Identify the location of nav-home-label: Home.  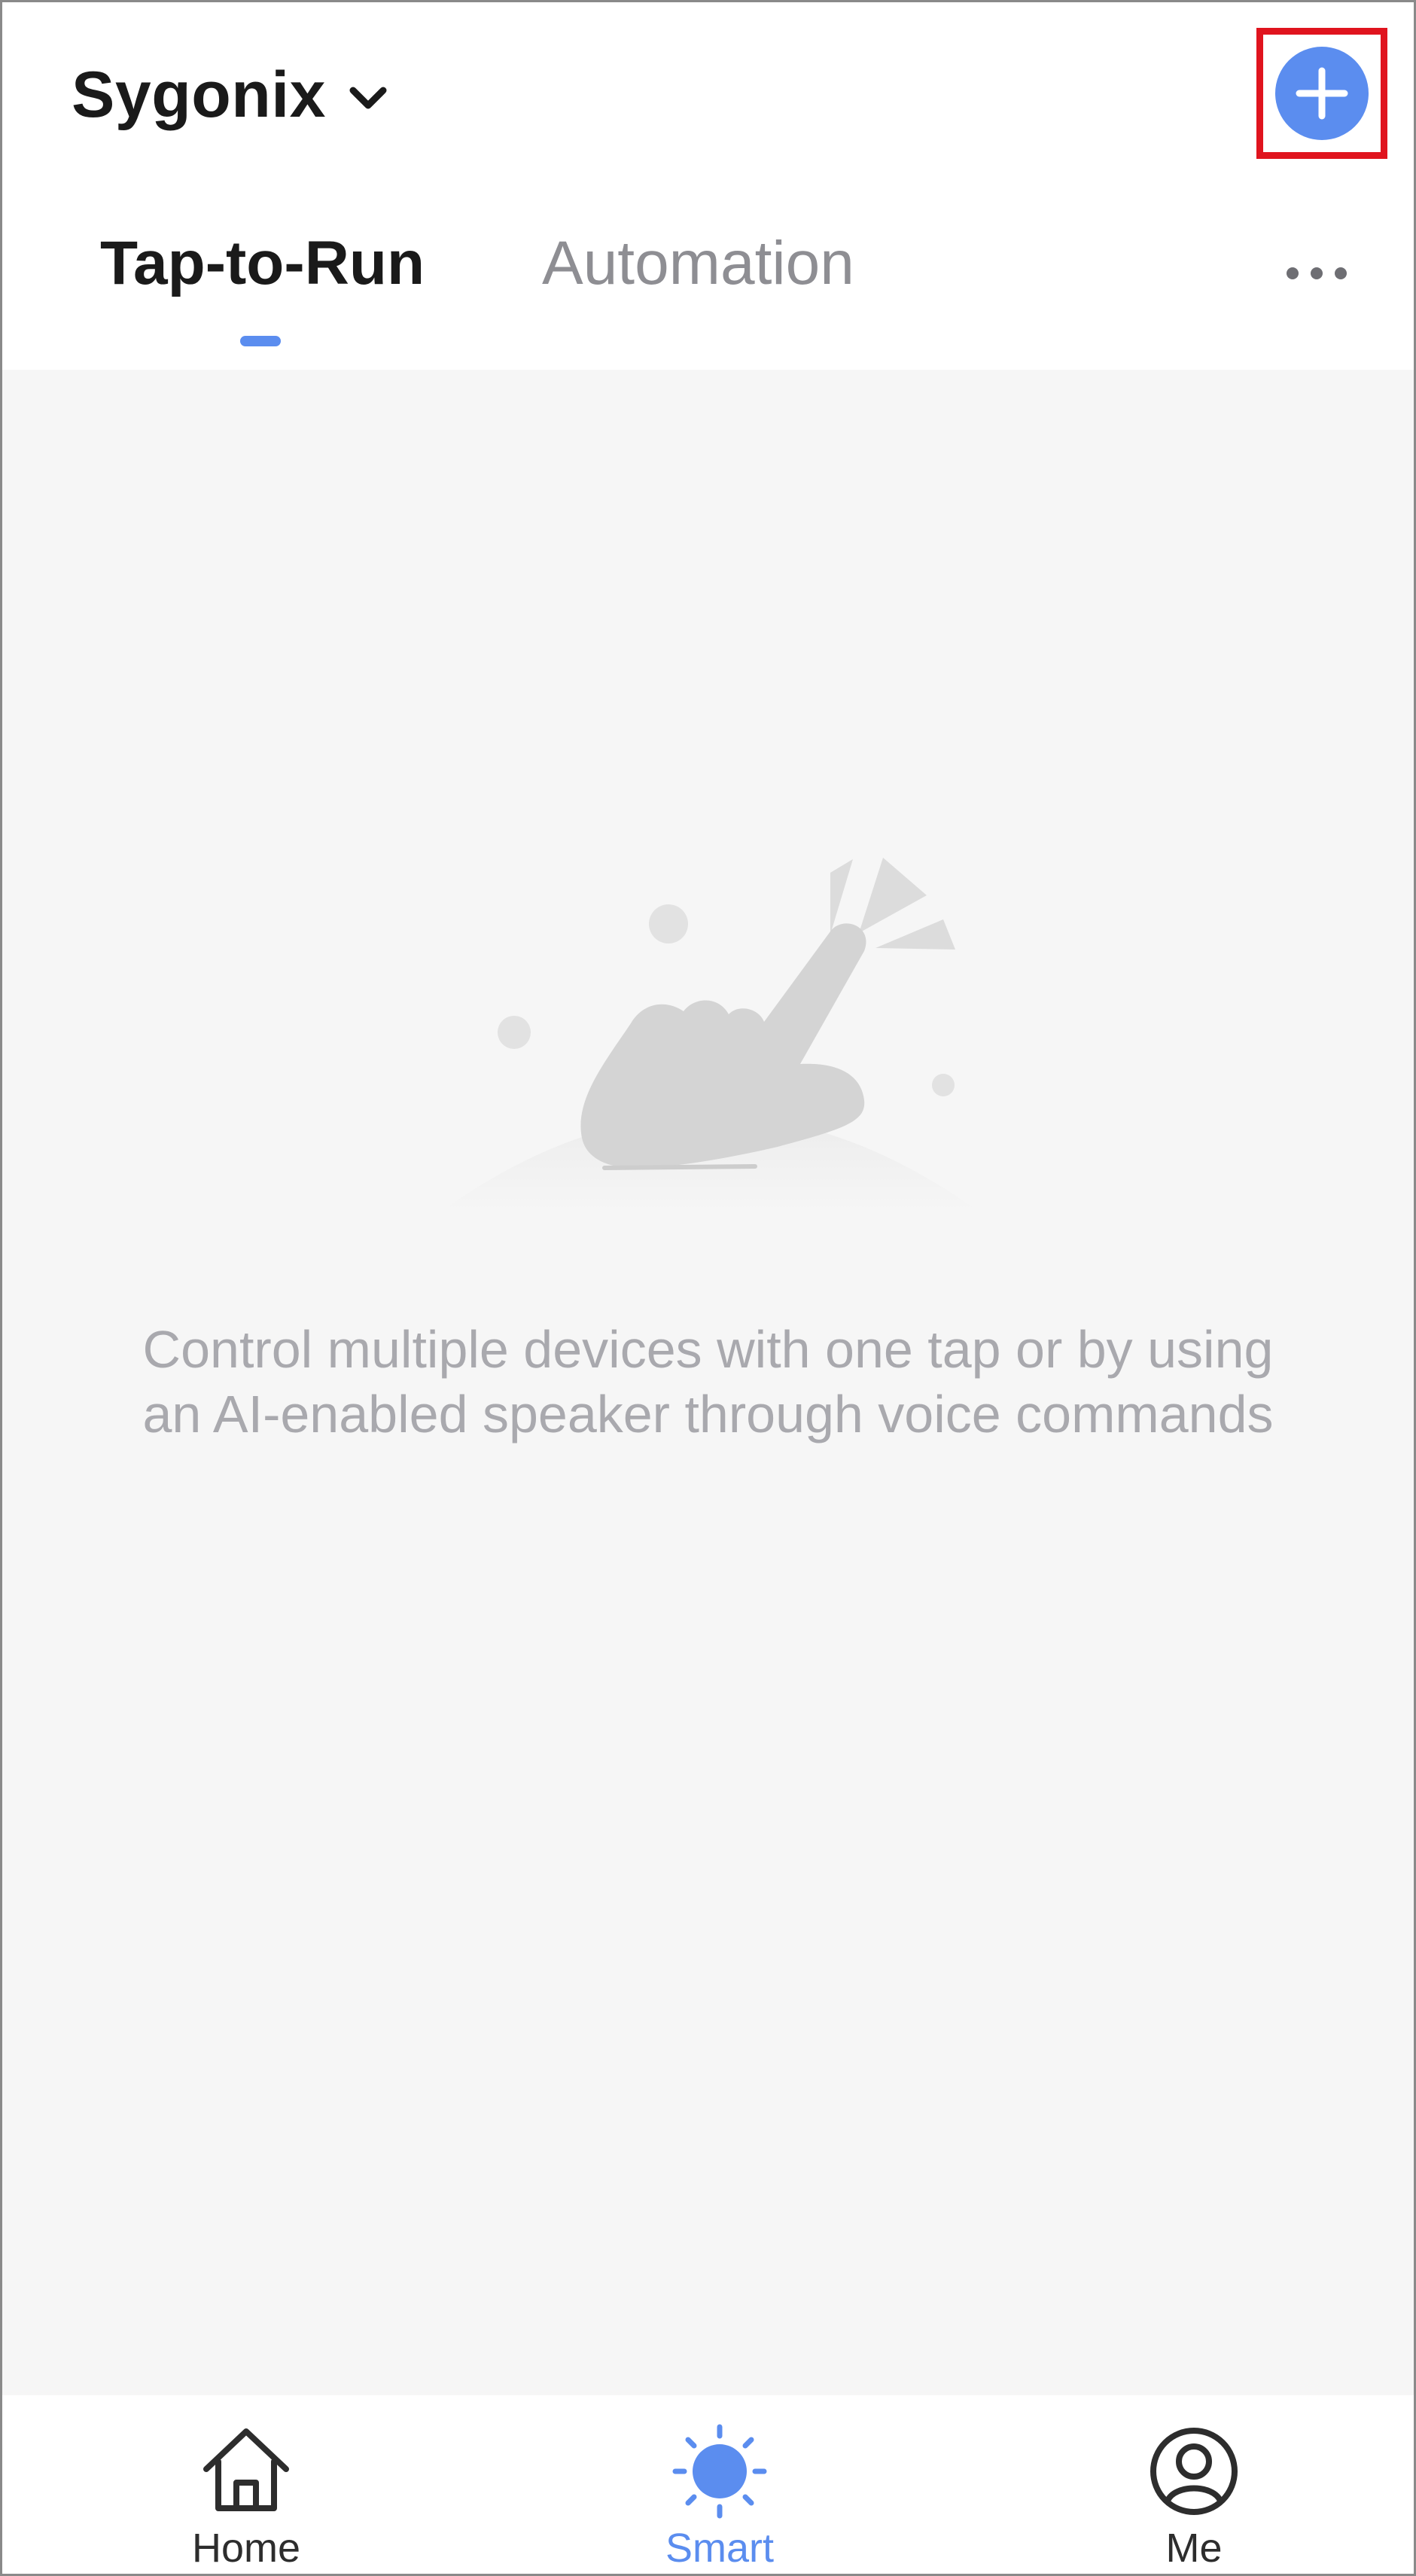
(246, 2548).